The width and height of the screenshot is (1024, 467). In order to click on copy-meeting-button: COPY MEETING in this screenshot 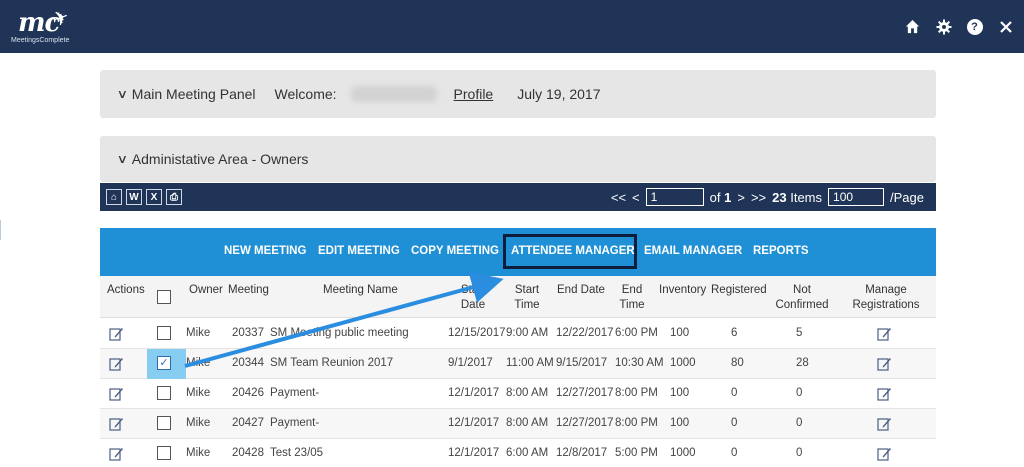, I will do `click(455, 251)`.